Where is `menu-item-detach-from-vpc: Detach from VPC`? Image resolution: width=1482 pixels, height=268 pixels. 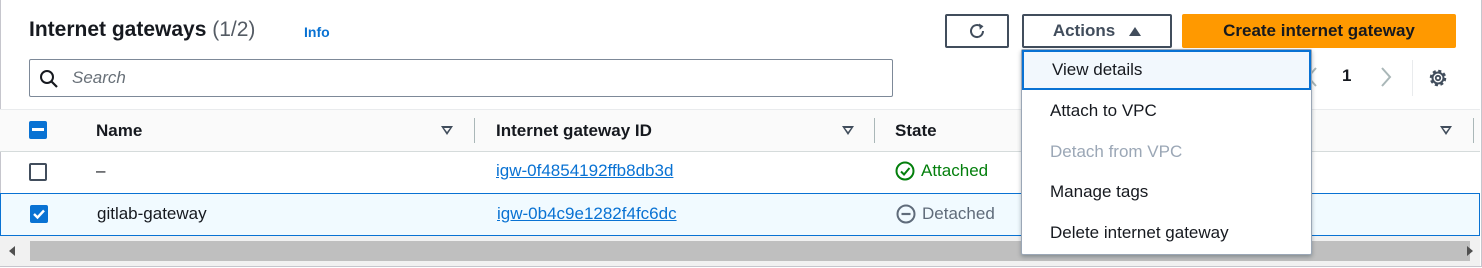 menu-item-detach-from-vpc: Detach from VPC is located at coordinates (1116, 151).